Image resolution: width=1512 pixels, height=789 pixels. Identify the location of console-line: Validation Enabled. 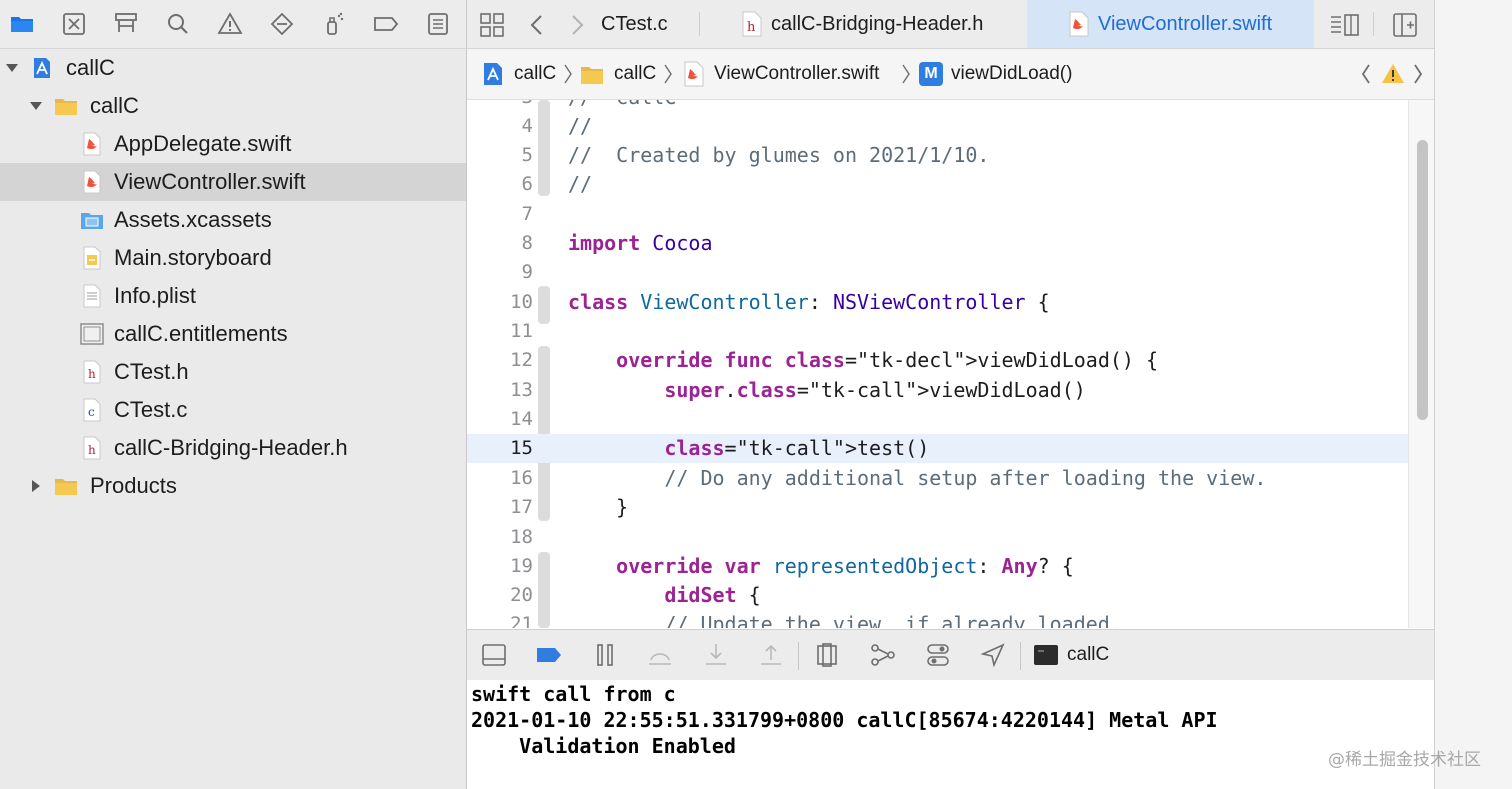
(603, 746).